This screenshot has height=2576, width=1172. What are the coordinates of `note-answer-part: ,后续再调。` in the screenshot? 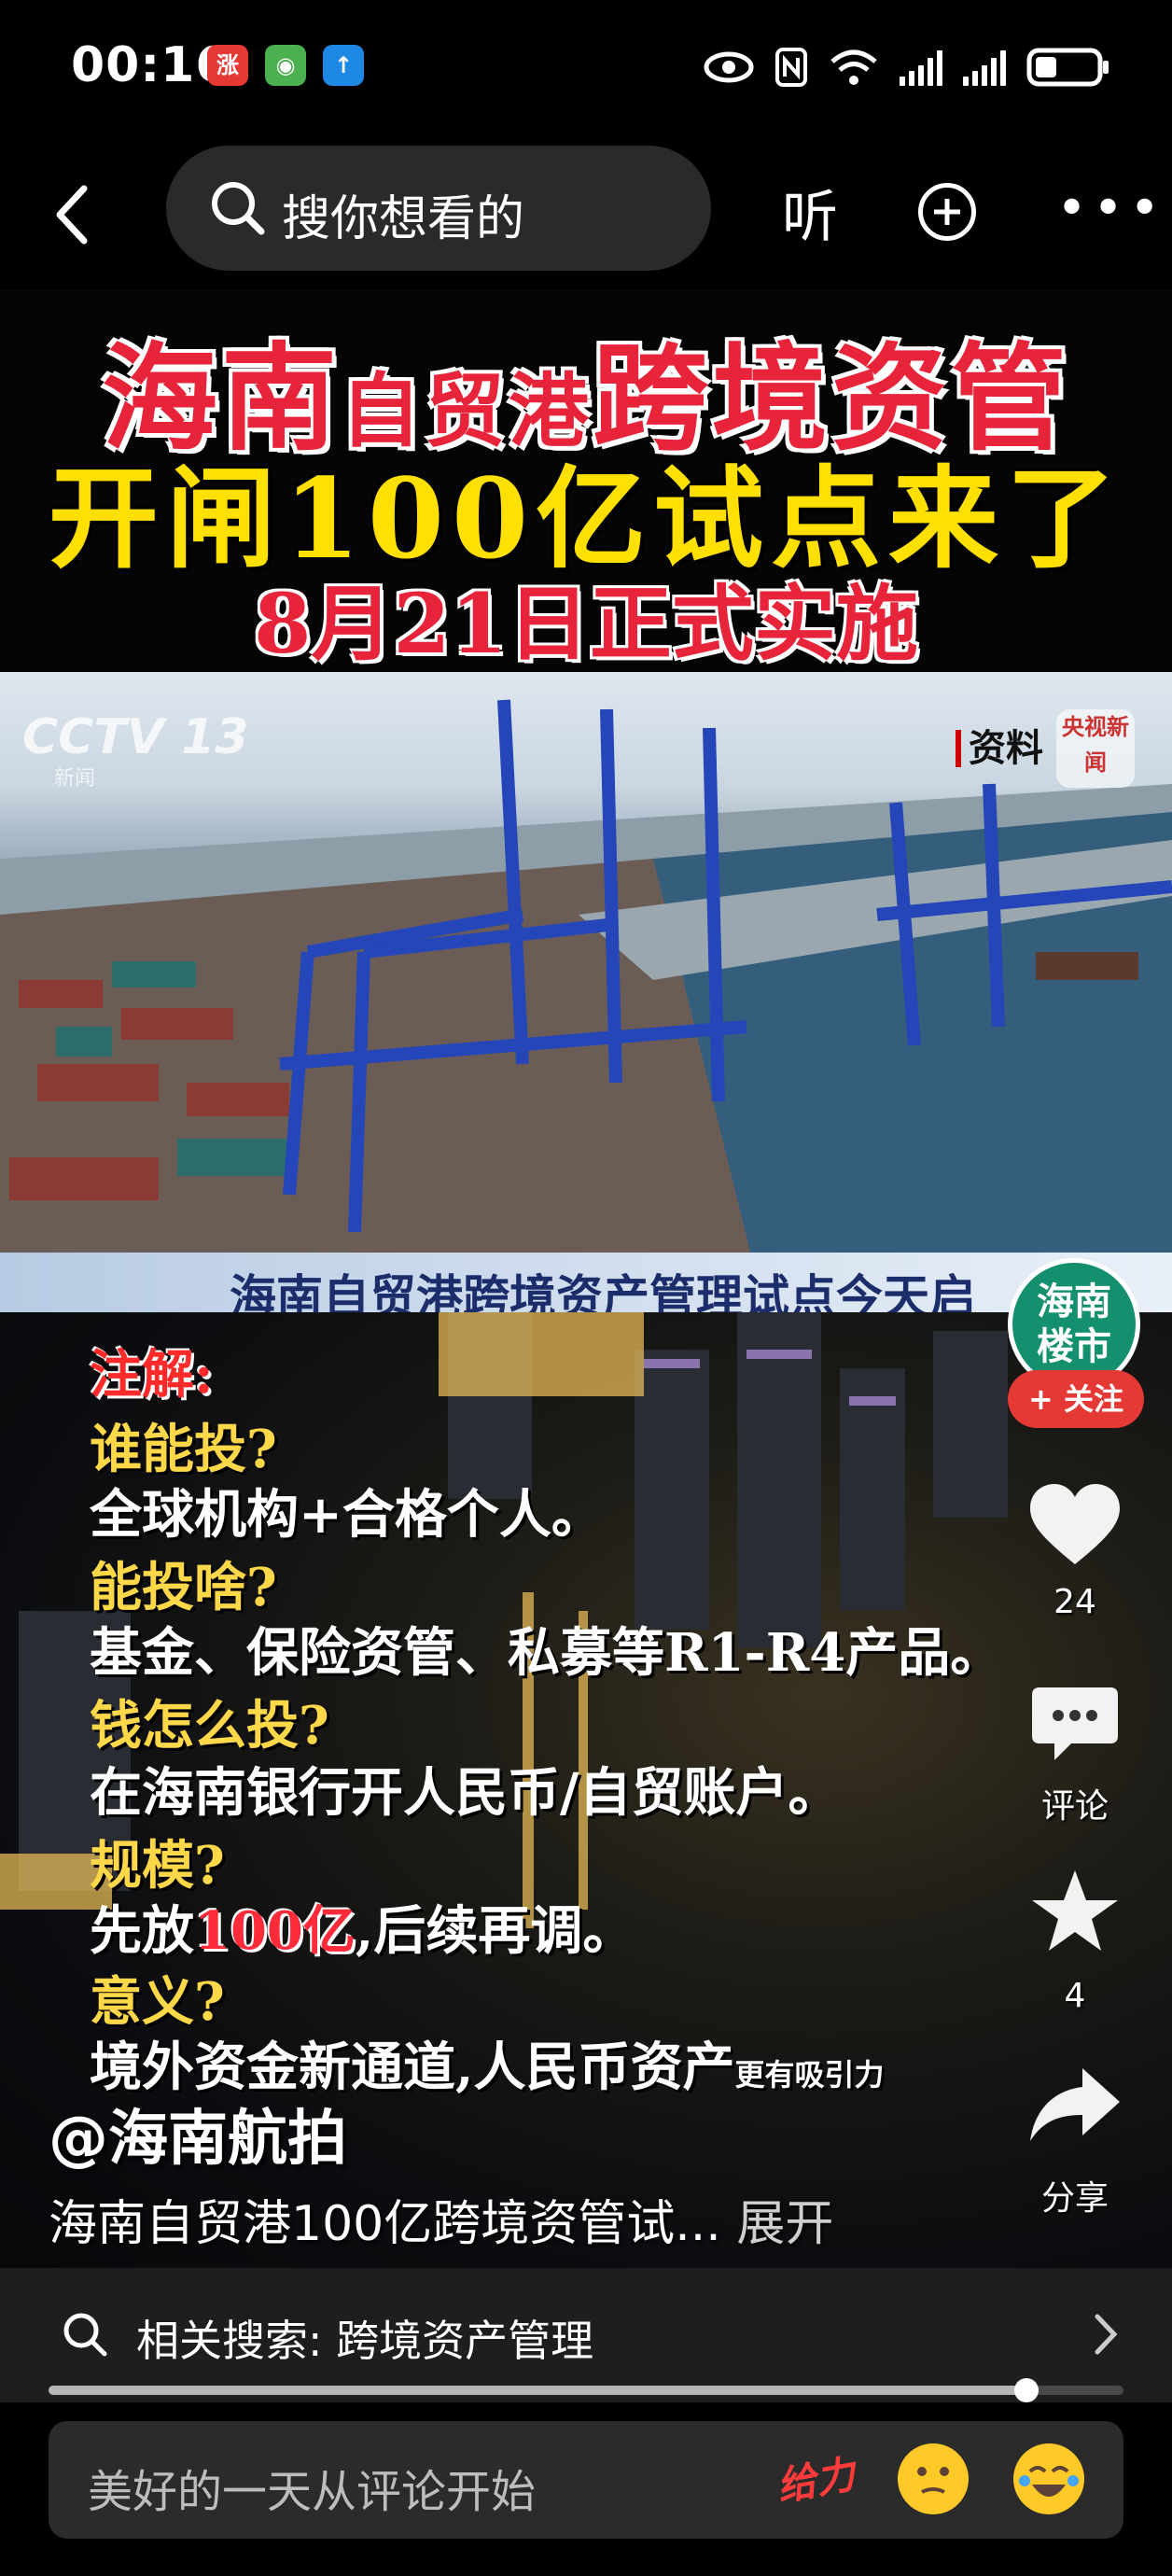 It's located at (495, 1931).